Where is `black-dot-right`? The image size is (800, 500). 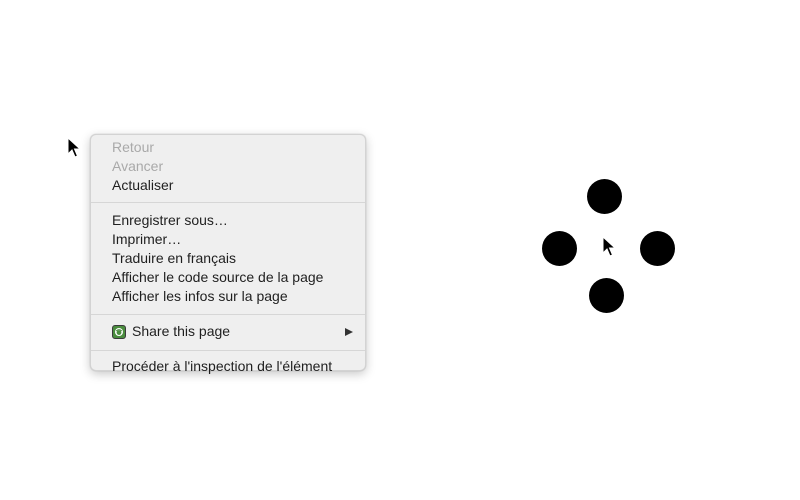 black-dot-right is located at coordinates (657, 248).